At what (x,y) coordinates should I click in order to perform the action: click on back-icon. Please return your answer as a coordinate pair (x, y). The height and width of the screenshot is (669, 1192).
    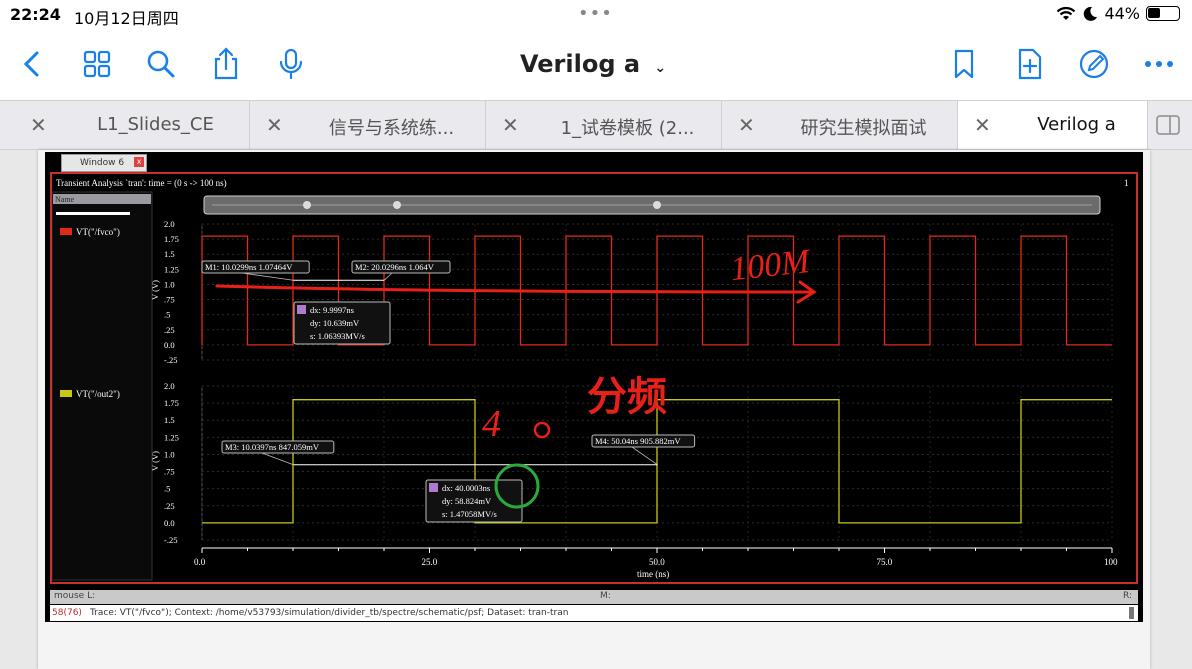
    Looking at the image, I should click on (32, 64).